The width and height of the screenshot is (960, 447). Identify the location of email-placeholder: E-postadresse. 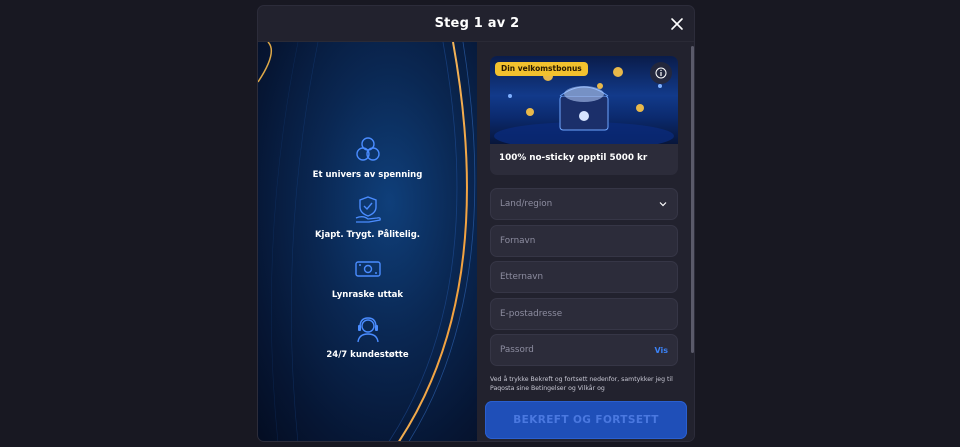
(531, 314).